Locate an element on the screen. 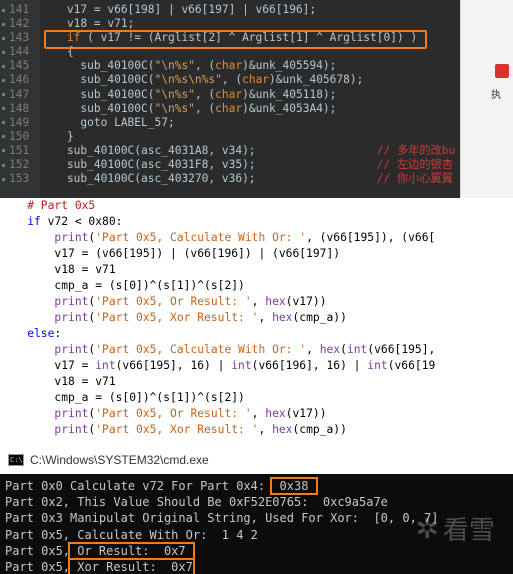 This screenshot has height=574, width=513. line-number: 151 is located at coordinates (20, 151).